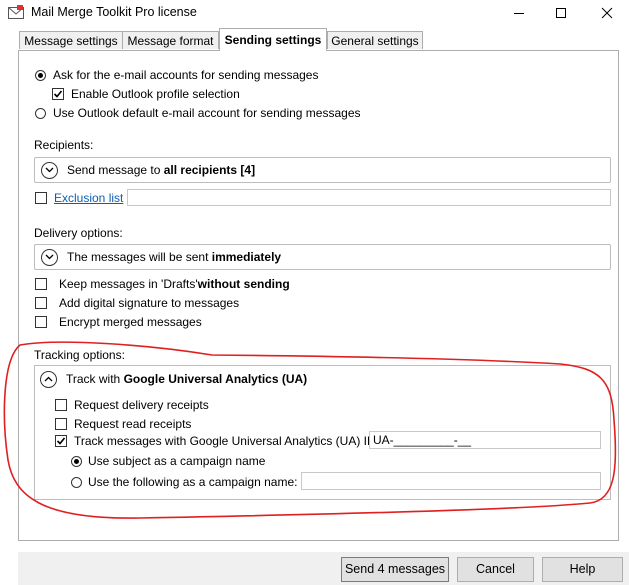 The image size is (629, 585). I want to click on close-icon, so click(607, 13).